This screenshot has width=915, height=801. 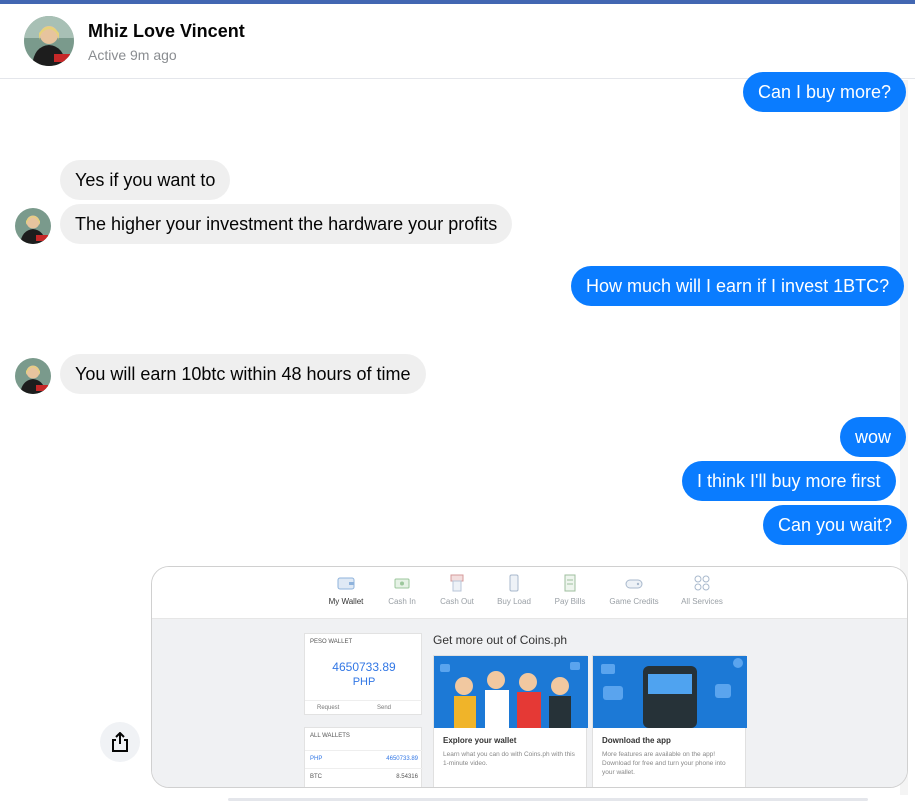 I want to click on peso-wallet-card: PESO WALLET 4650733.89 PHP Request Send, so click(x=363, y=674).